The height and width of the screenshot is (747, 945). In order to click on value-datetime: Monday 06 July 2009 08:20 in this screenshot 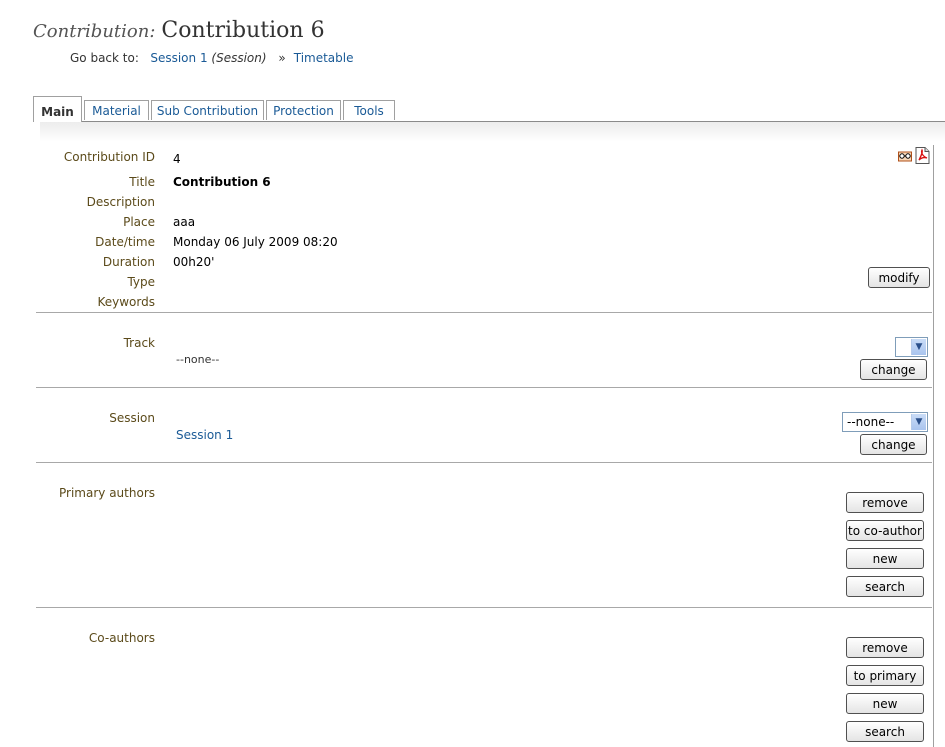, I will do `click(255, 242)`.